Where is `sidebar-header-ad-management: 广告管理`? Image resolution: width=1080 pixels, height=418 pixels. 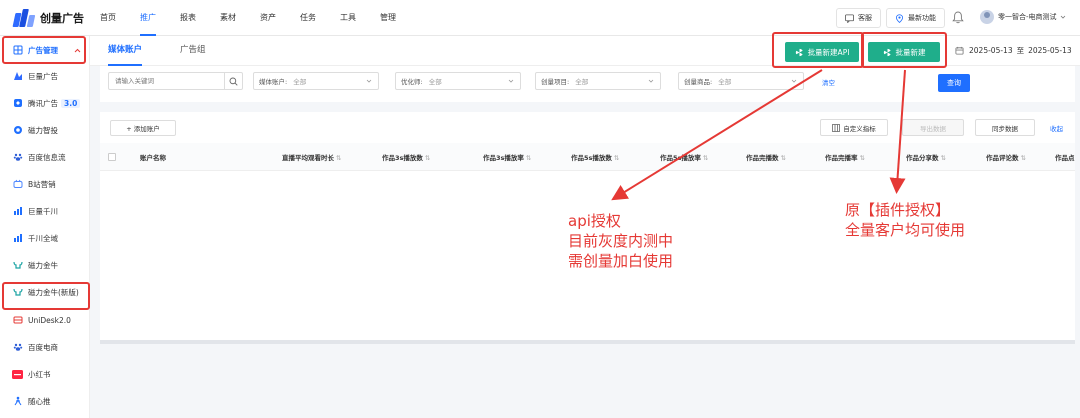
sidebar-header-ad-management: 广告管理 is located at coordinates (46, 50).